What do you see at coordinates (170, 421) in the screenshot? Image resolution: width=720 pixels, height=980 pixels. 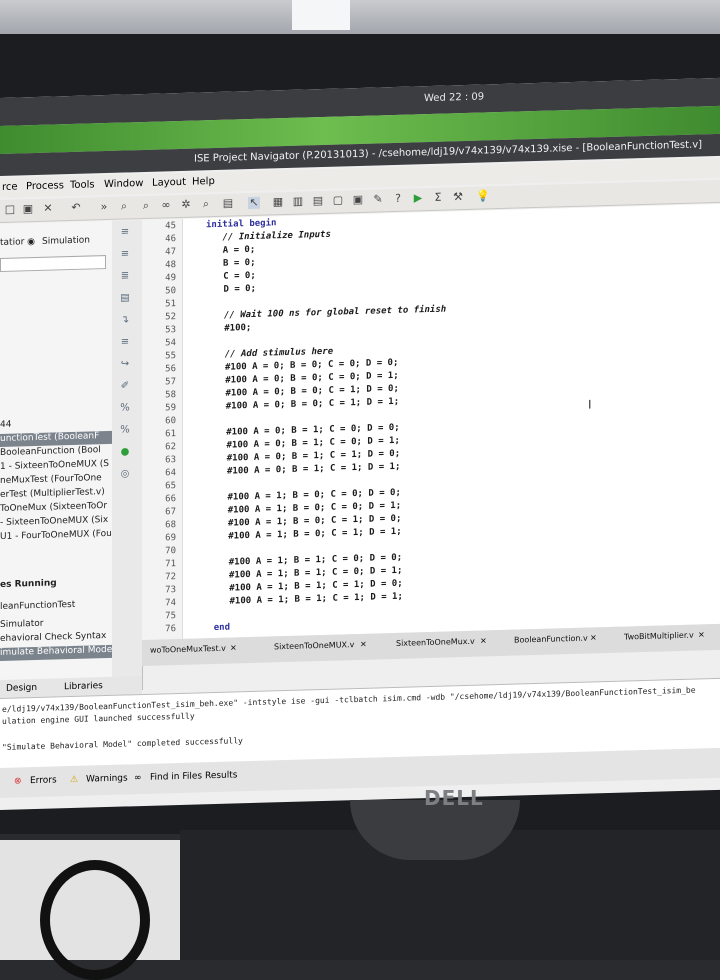 I see `line-number: 60` at bounding box center [170, 421].